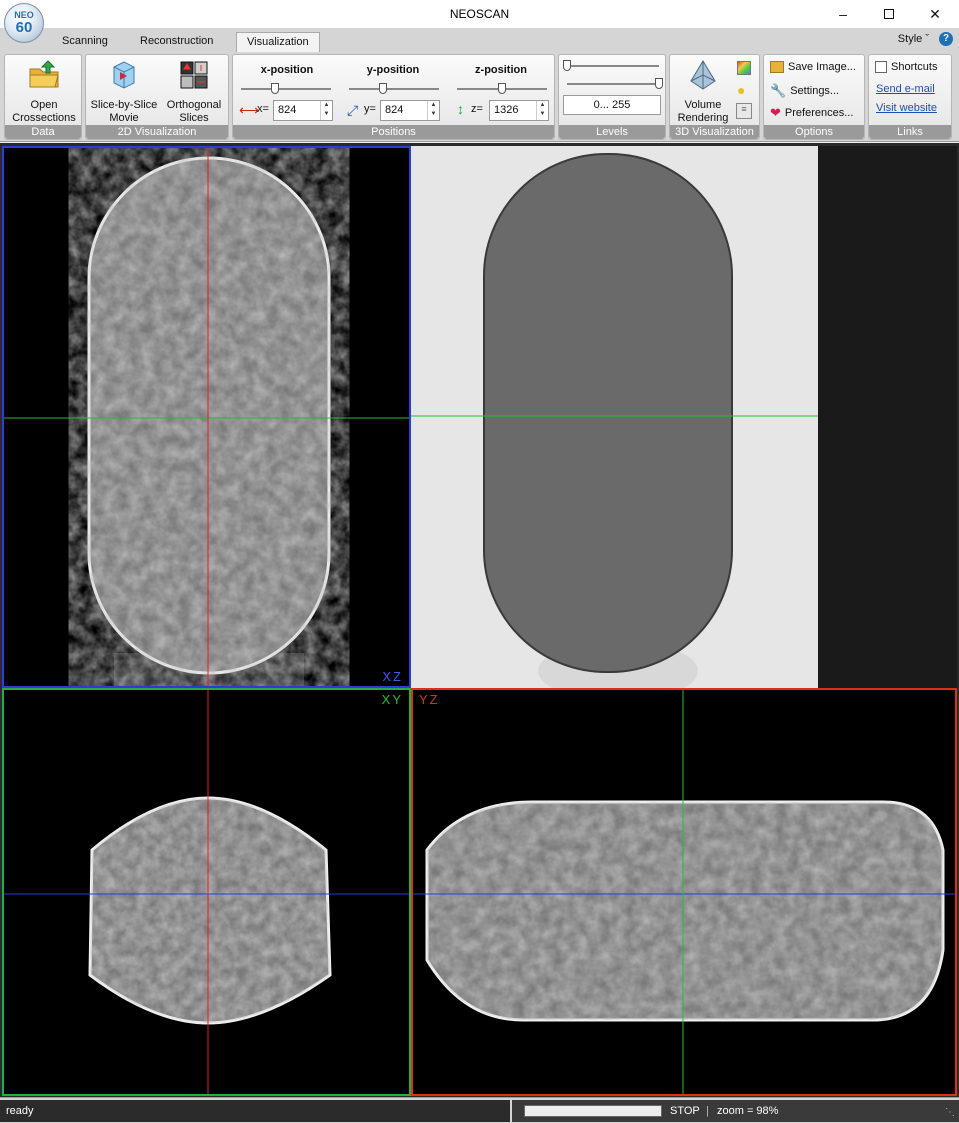 The width and height of the screenshot is (959, 1123). What do you see at coordinates (741, 90) in the screenshot?
I see `lightbulb-icon: ●` at bounding box center [741, 90].